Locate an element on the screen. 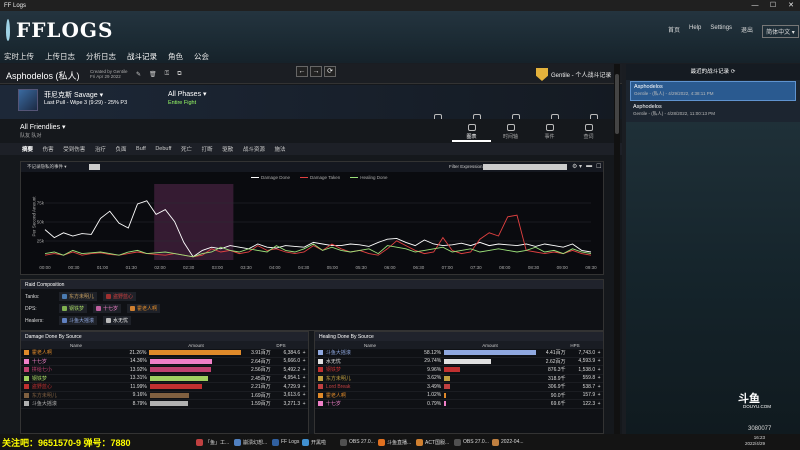 The width and height of the screenshot is (800, 450). dps-row: DPS: 钢铁梦 十七岁 霍老人啊 is located at coordinates (93, 308).